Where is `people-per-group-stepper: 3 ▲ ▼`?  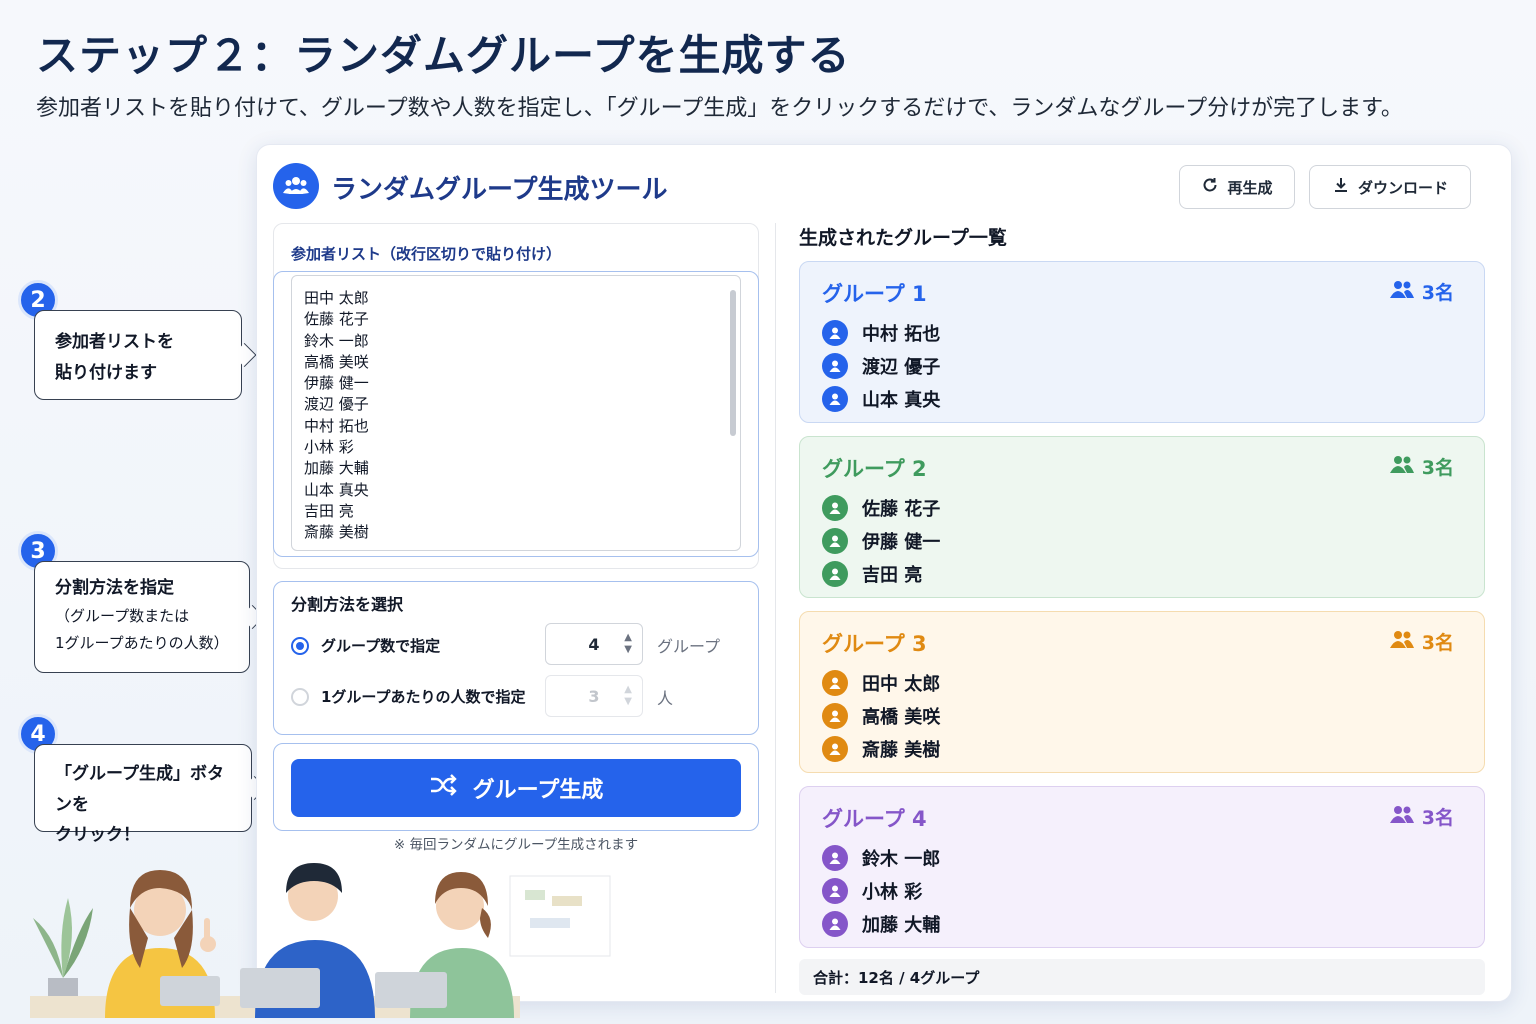 people-per-group-stepper: 3 ▲ ▼ is located at coordinates (594, 696).